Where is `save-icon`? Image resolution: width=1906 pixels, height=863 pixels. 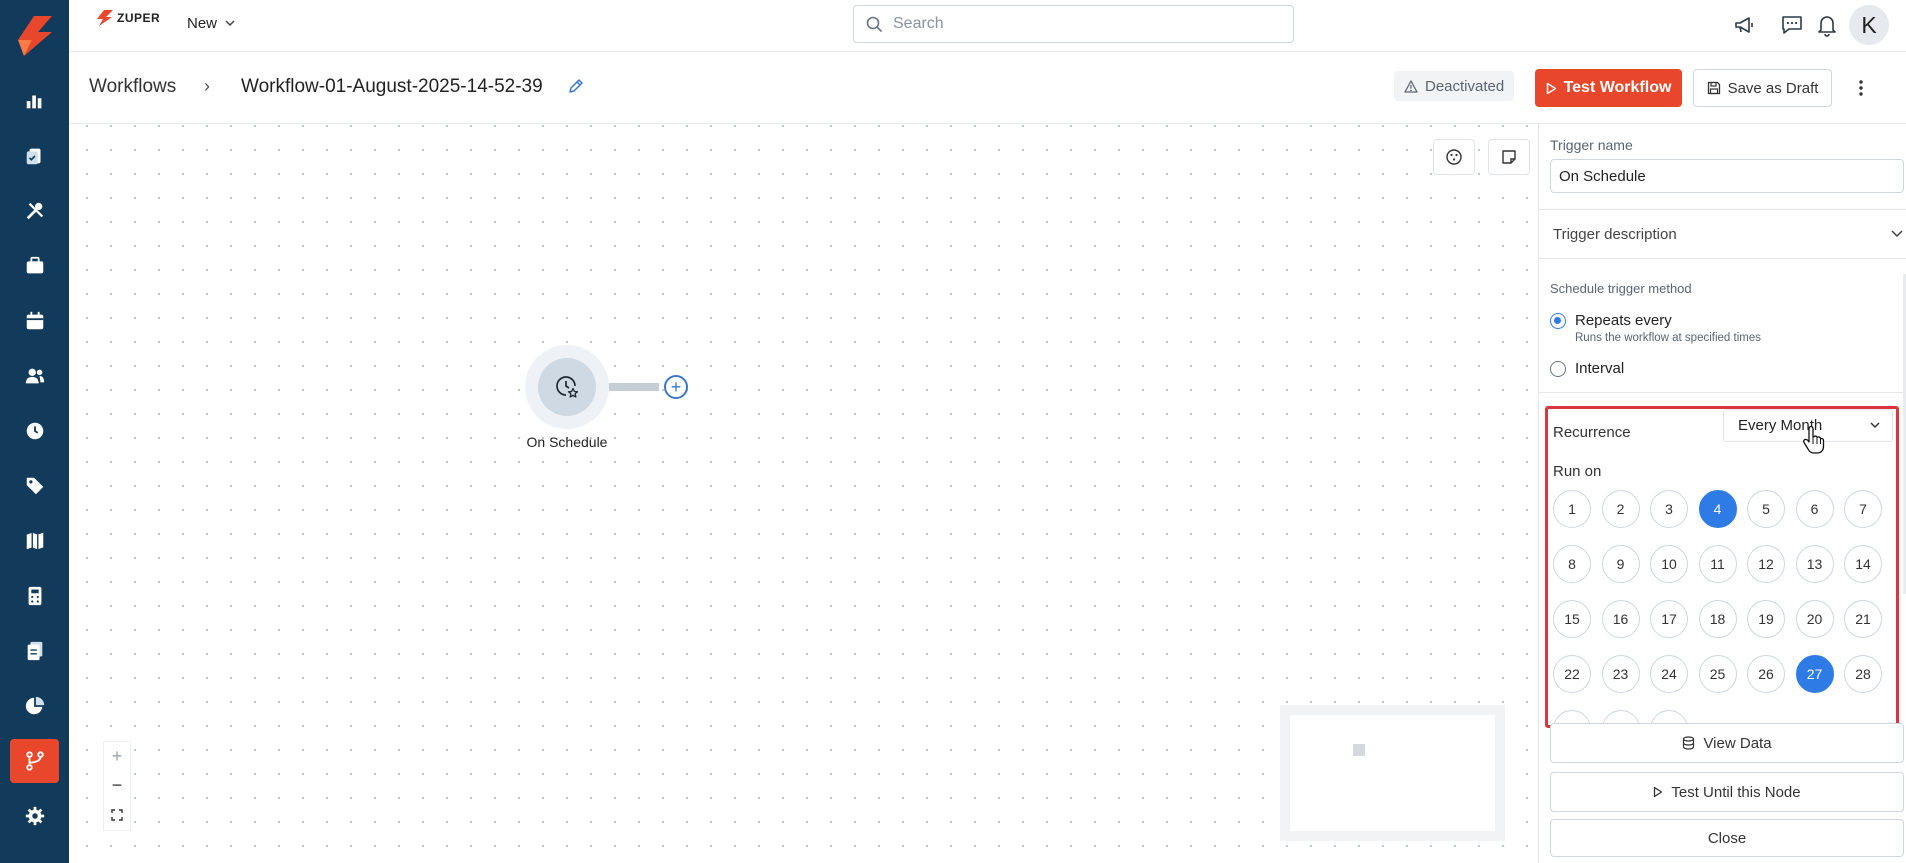
save-icon is located at coordinates (1713, 88).